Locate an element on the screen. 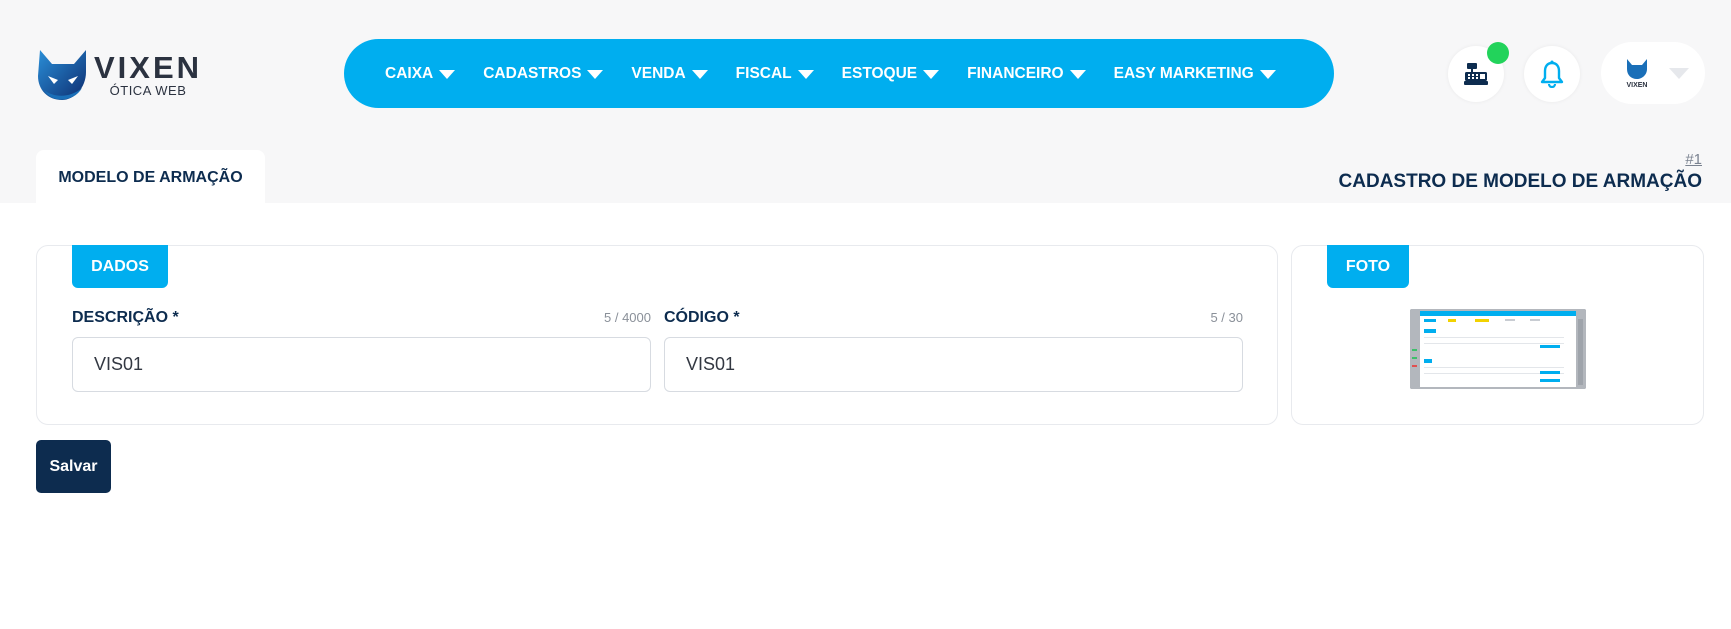 The image size is (1731, 629). nav-item-label: FISCAL is located at coordinates (763, 73).